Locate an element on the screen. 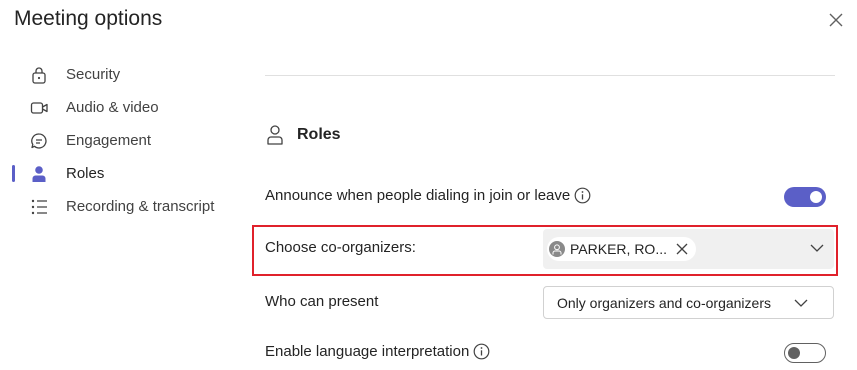 The width and height of the screenshot is (857, 370). nav-item-label: Engagement is located at coordinates (109, 140).